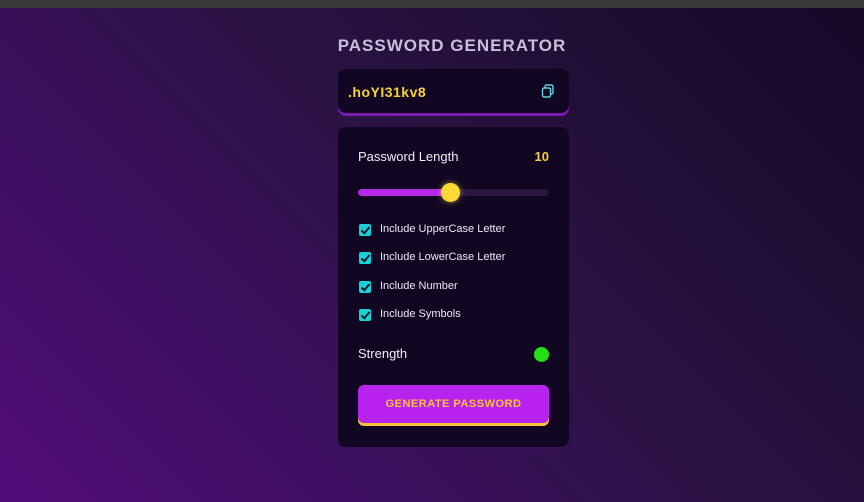  Describe the element at coordinates (541, 354) in the screenshot. I see `strength-indicator` at that location.